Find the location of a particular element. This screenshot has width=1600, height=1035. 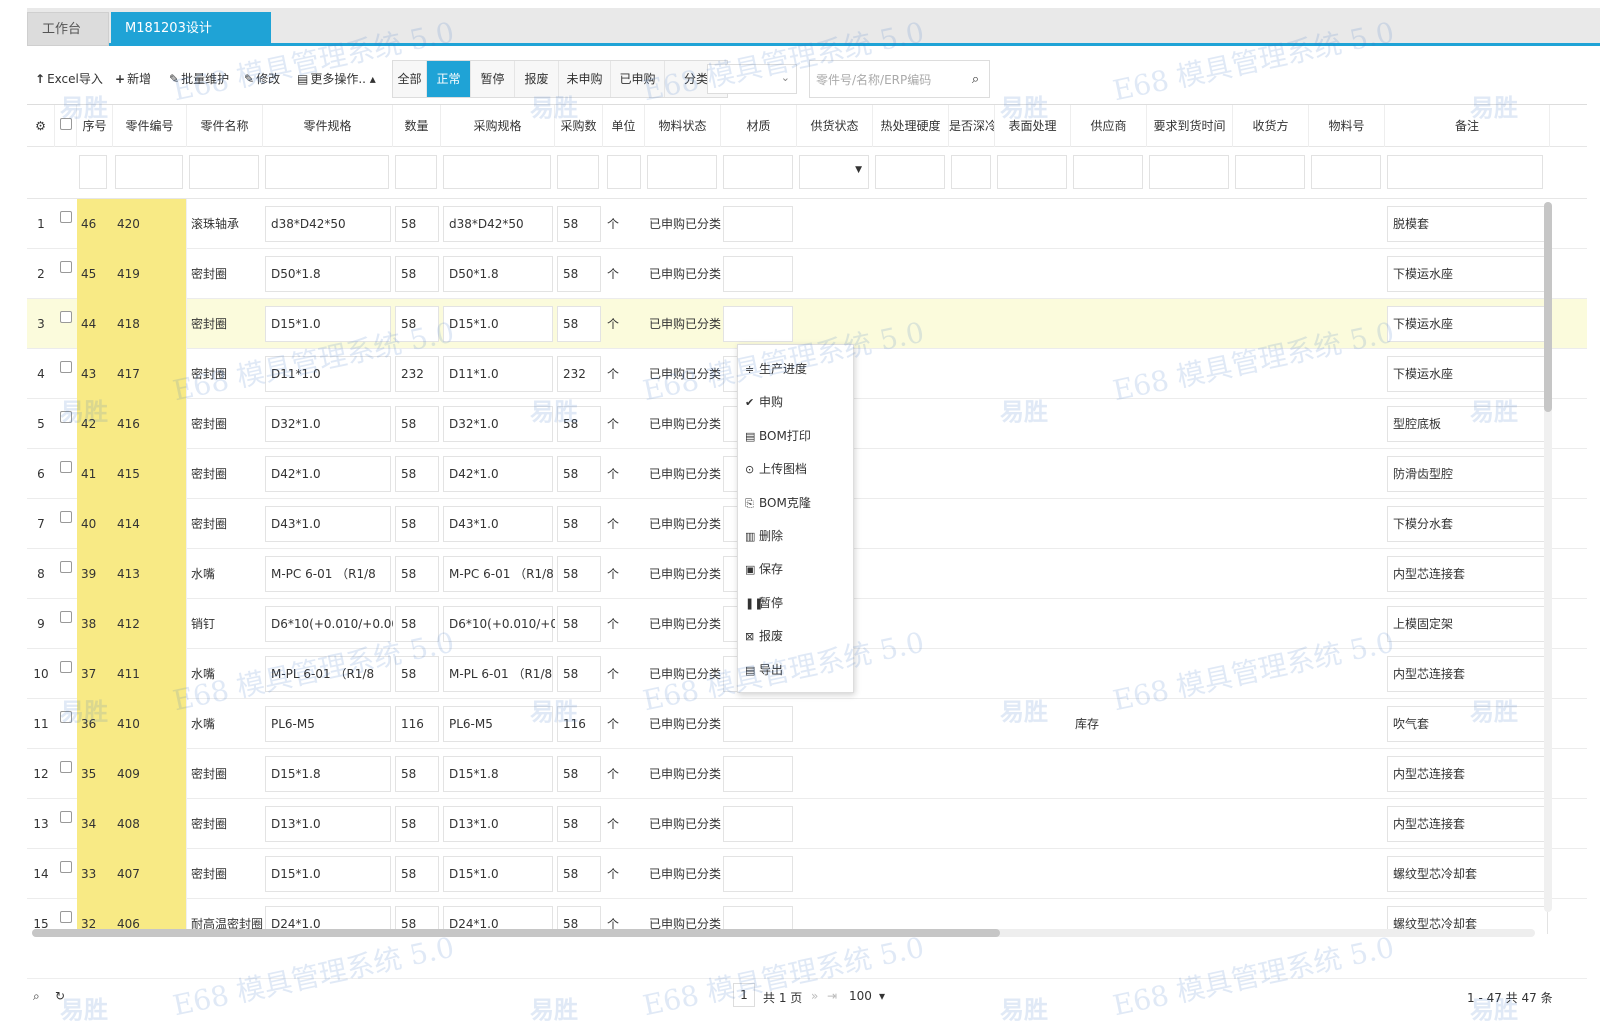

part-spec-cell: M-PC 6-01 （R1/8 is located at coordinates (328, 574).